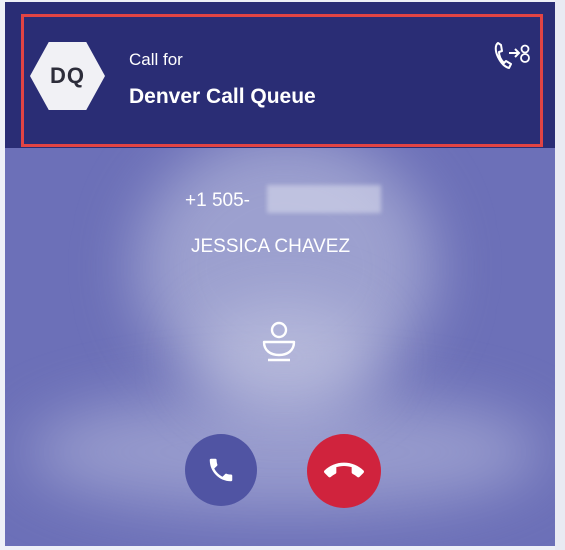 The height and width of the screenshot is (550, 565). What do you see at coordinates (560, 275) in the screenshot?
I see `window-edge` at bounding box center [560, 275].